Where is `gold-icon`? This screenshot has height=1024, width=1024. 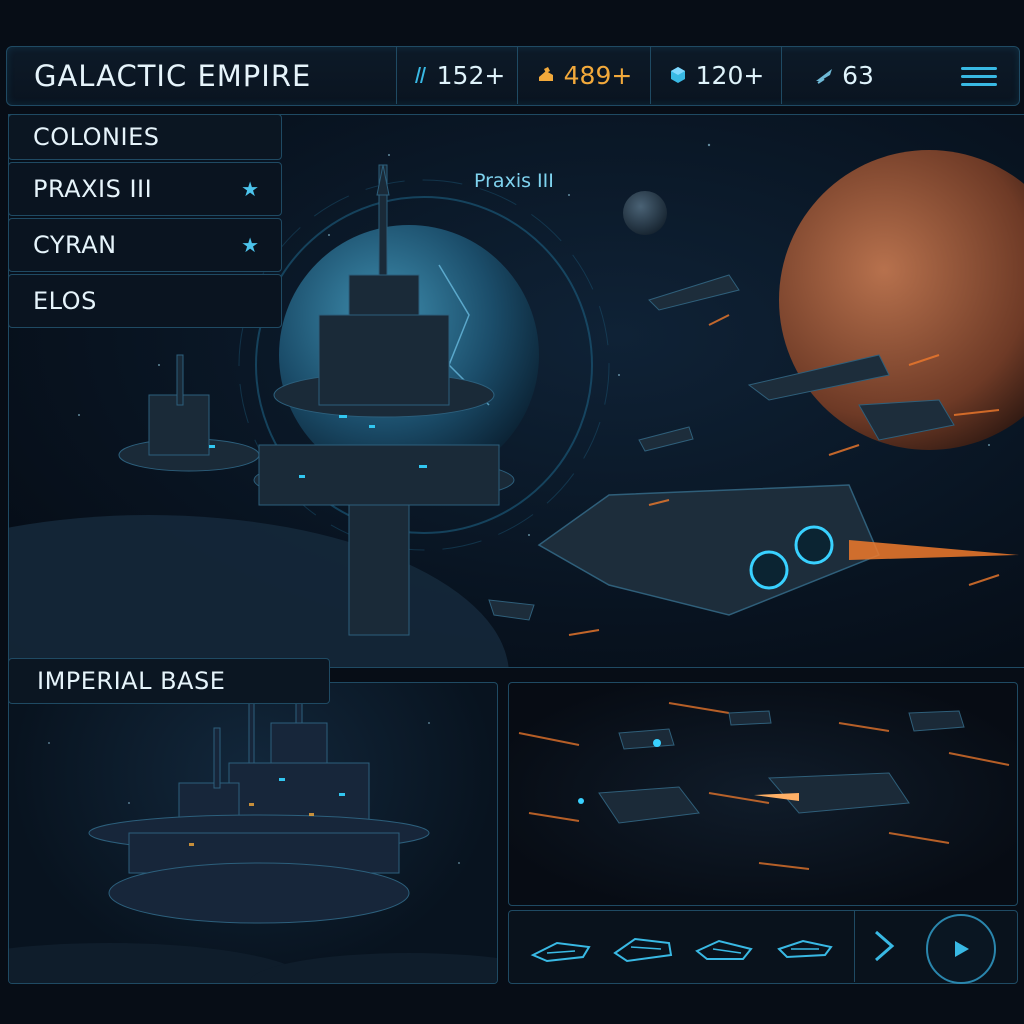
gold-icon is located at coordinates (545, 74).